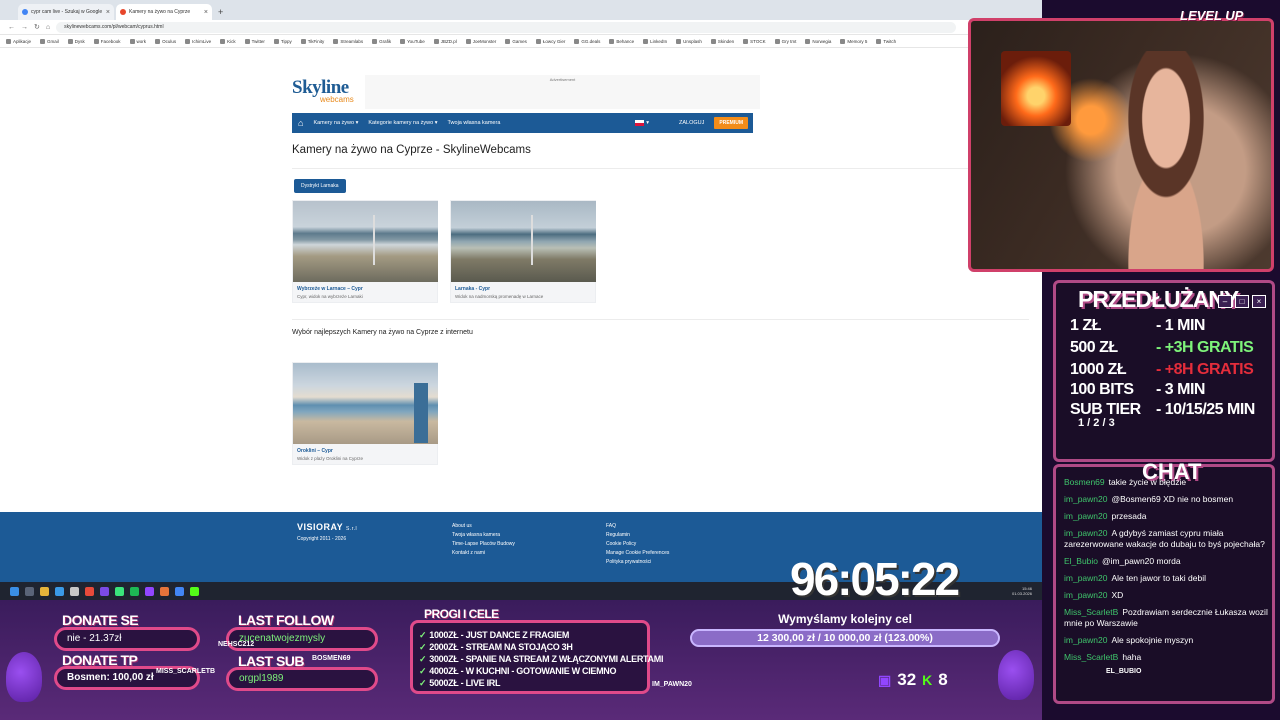 The image size is (1280, 720). I want to click on district-button: Dystrykt Larnaka, so click(320, 186).